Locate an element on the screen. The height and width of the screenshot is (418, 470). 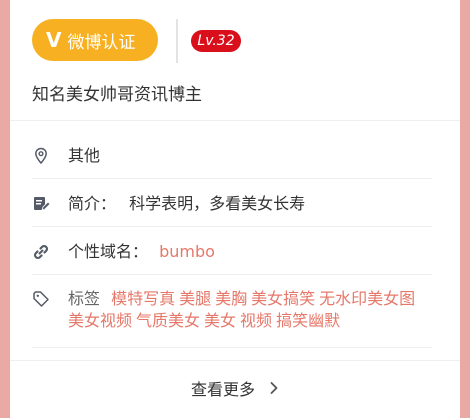
edit-icon is located at coordinates (42, 204).